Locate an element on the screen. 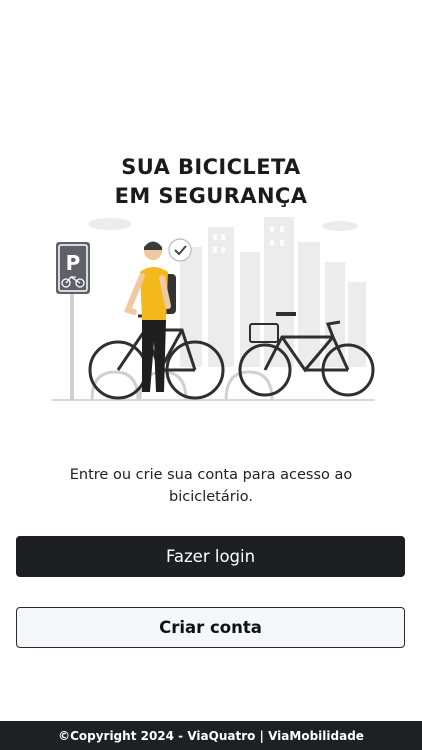  create-account-button: Criar conta is located at coordinates (210, 627).